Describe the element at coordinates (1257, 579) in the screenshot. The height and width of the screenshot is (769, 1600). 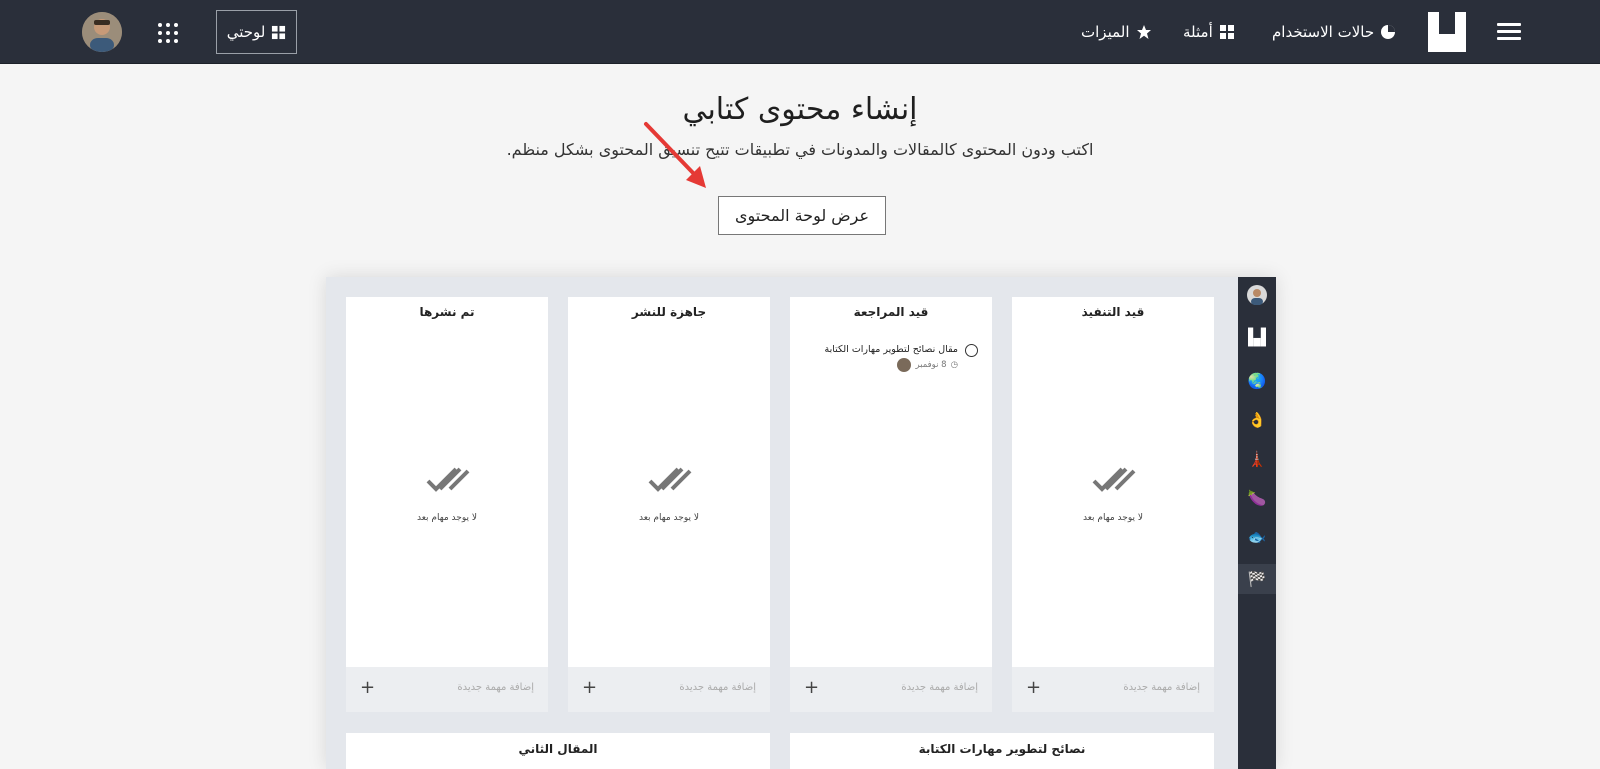
I see `checkered-flag-icon: 🏁` at that location.